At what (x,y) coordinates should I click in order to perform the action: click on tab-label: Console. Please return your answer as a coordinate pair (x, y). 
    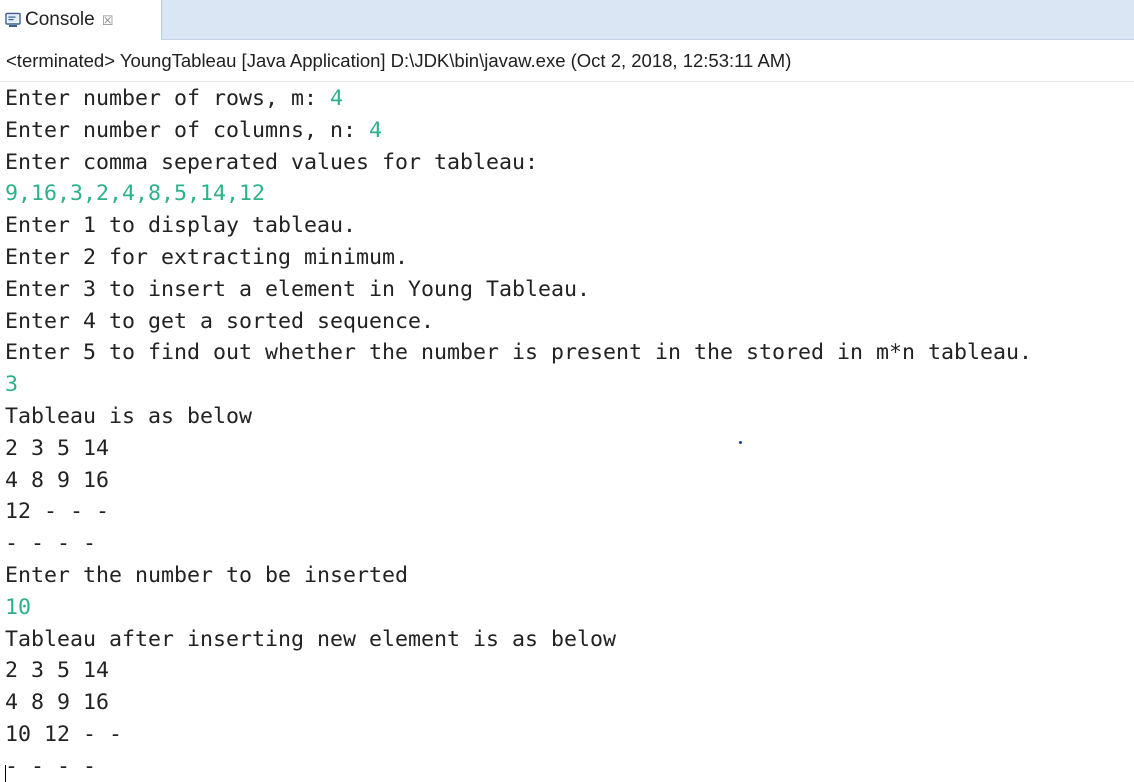
    Looking at the image, I should click on (60, 19).